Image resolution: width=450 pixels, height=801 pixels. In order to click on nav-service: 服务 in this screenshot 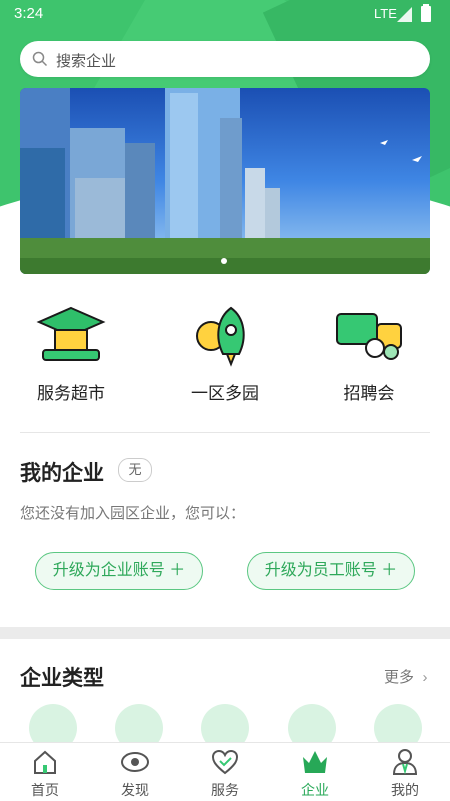, I will do `click(225, 772)`.